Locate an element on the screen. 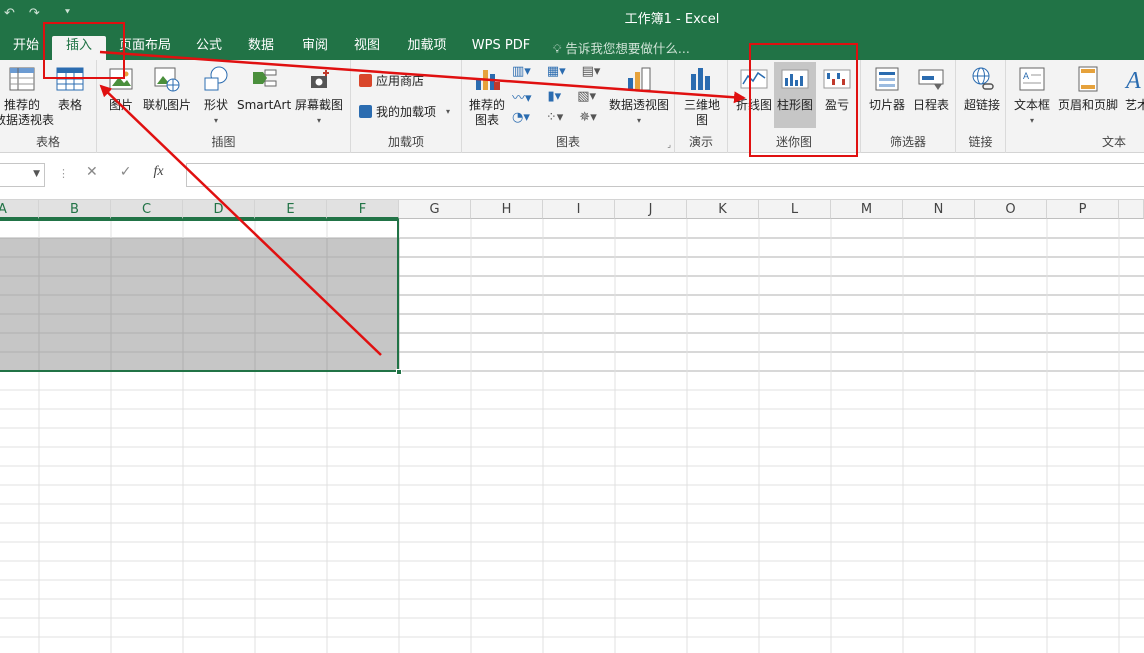 The image size is (1144, 653). column-header-g: G is located at coordinates (435, 209).